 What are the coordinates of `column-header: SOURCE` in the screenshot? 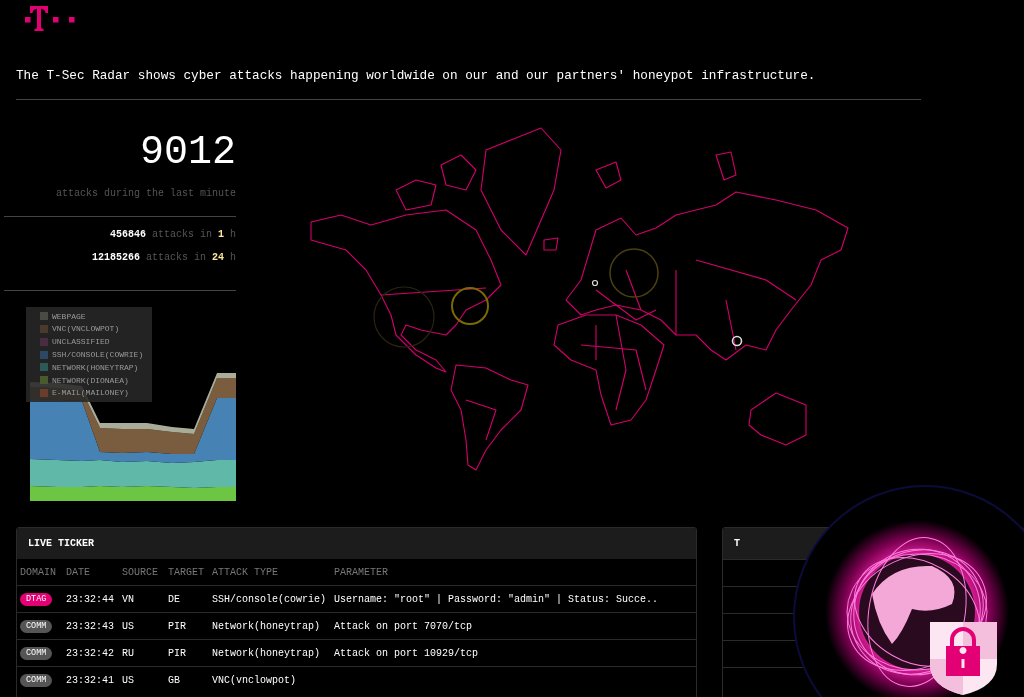 It's located at (142, 572).